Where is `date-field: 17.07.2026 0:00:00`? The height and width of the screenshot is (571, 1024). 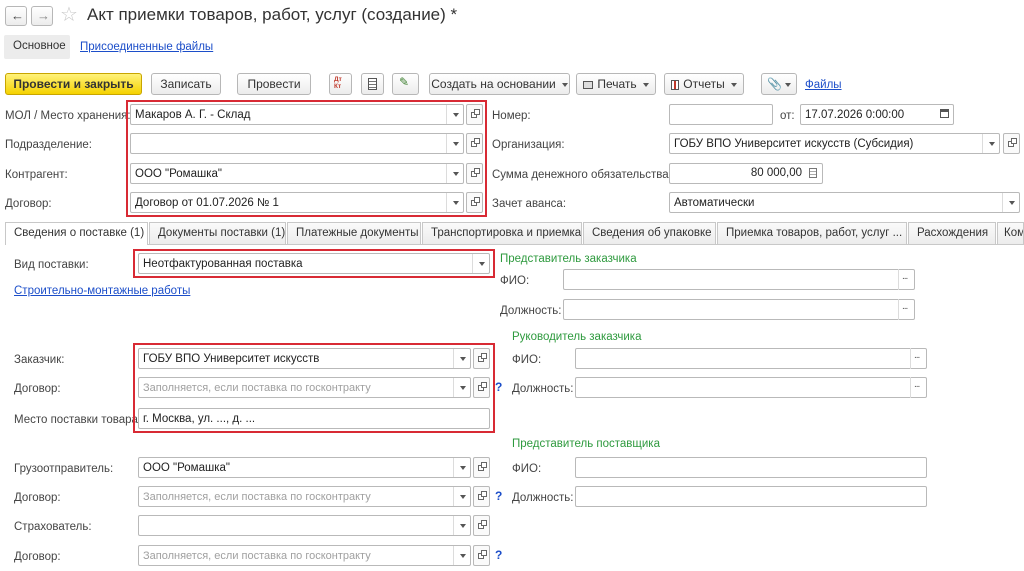
date-field: 17.07.2026 0:00:00 is located at coordinates (877, 114).